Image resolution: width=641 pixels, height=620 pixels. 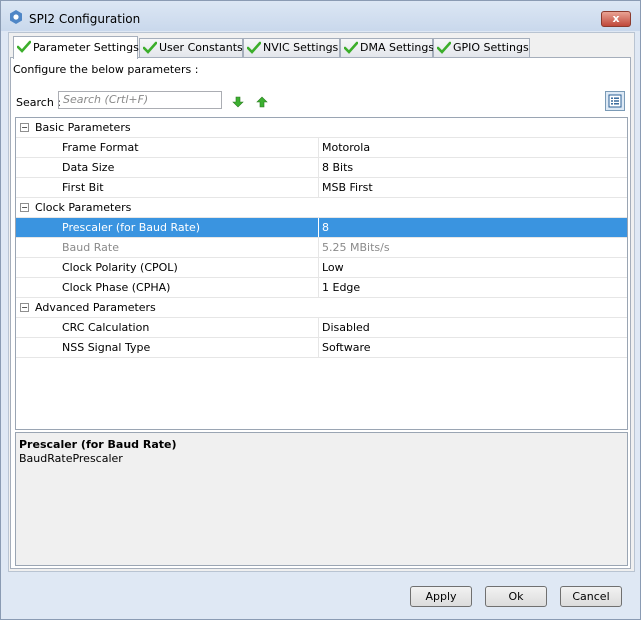 What do you see at coordinates (491, 47) in the screenshot?
I see `tab-label: GPIO Settings` at bounding box center [491, 47].